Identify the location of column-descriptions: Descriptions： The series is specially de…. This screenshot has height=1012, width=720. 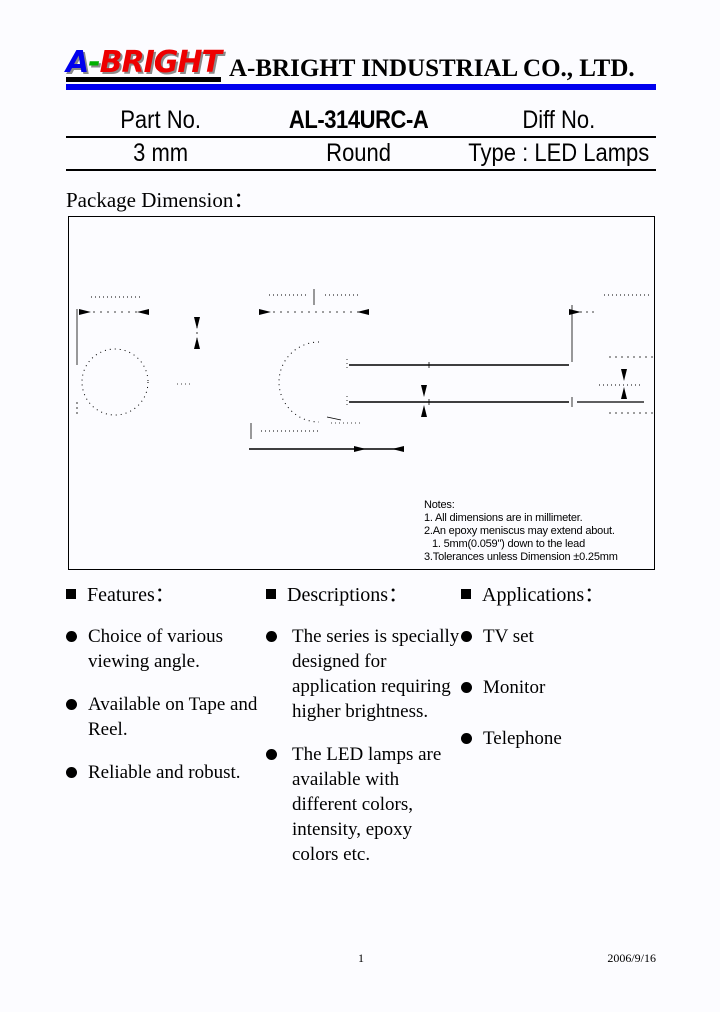
(363, 733).